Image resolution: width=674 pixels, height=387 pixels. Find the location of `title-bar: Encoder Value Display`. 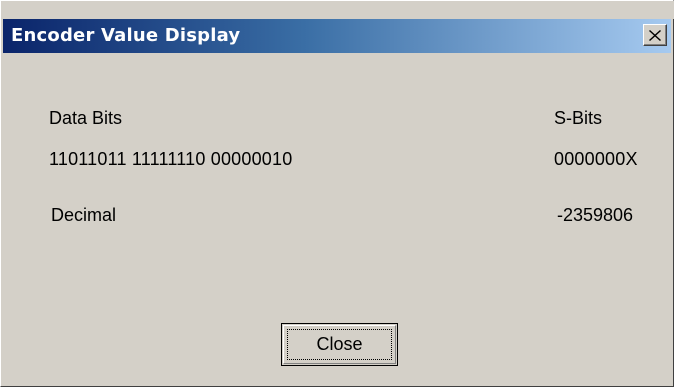

title-bar: Encoder Value Display is located at coordinates (337, 36).